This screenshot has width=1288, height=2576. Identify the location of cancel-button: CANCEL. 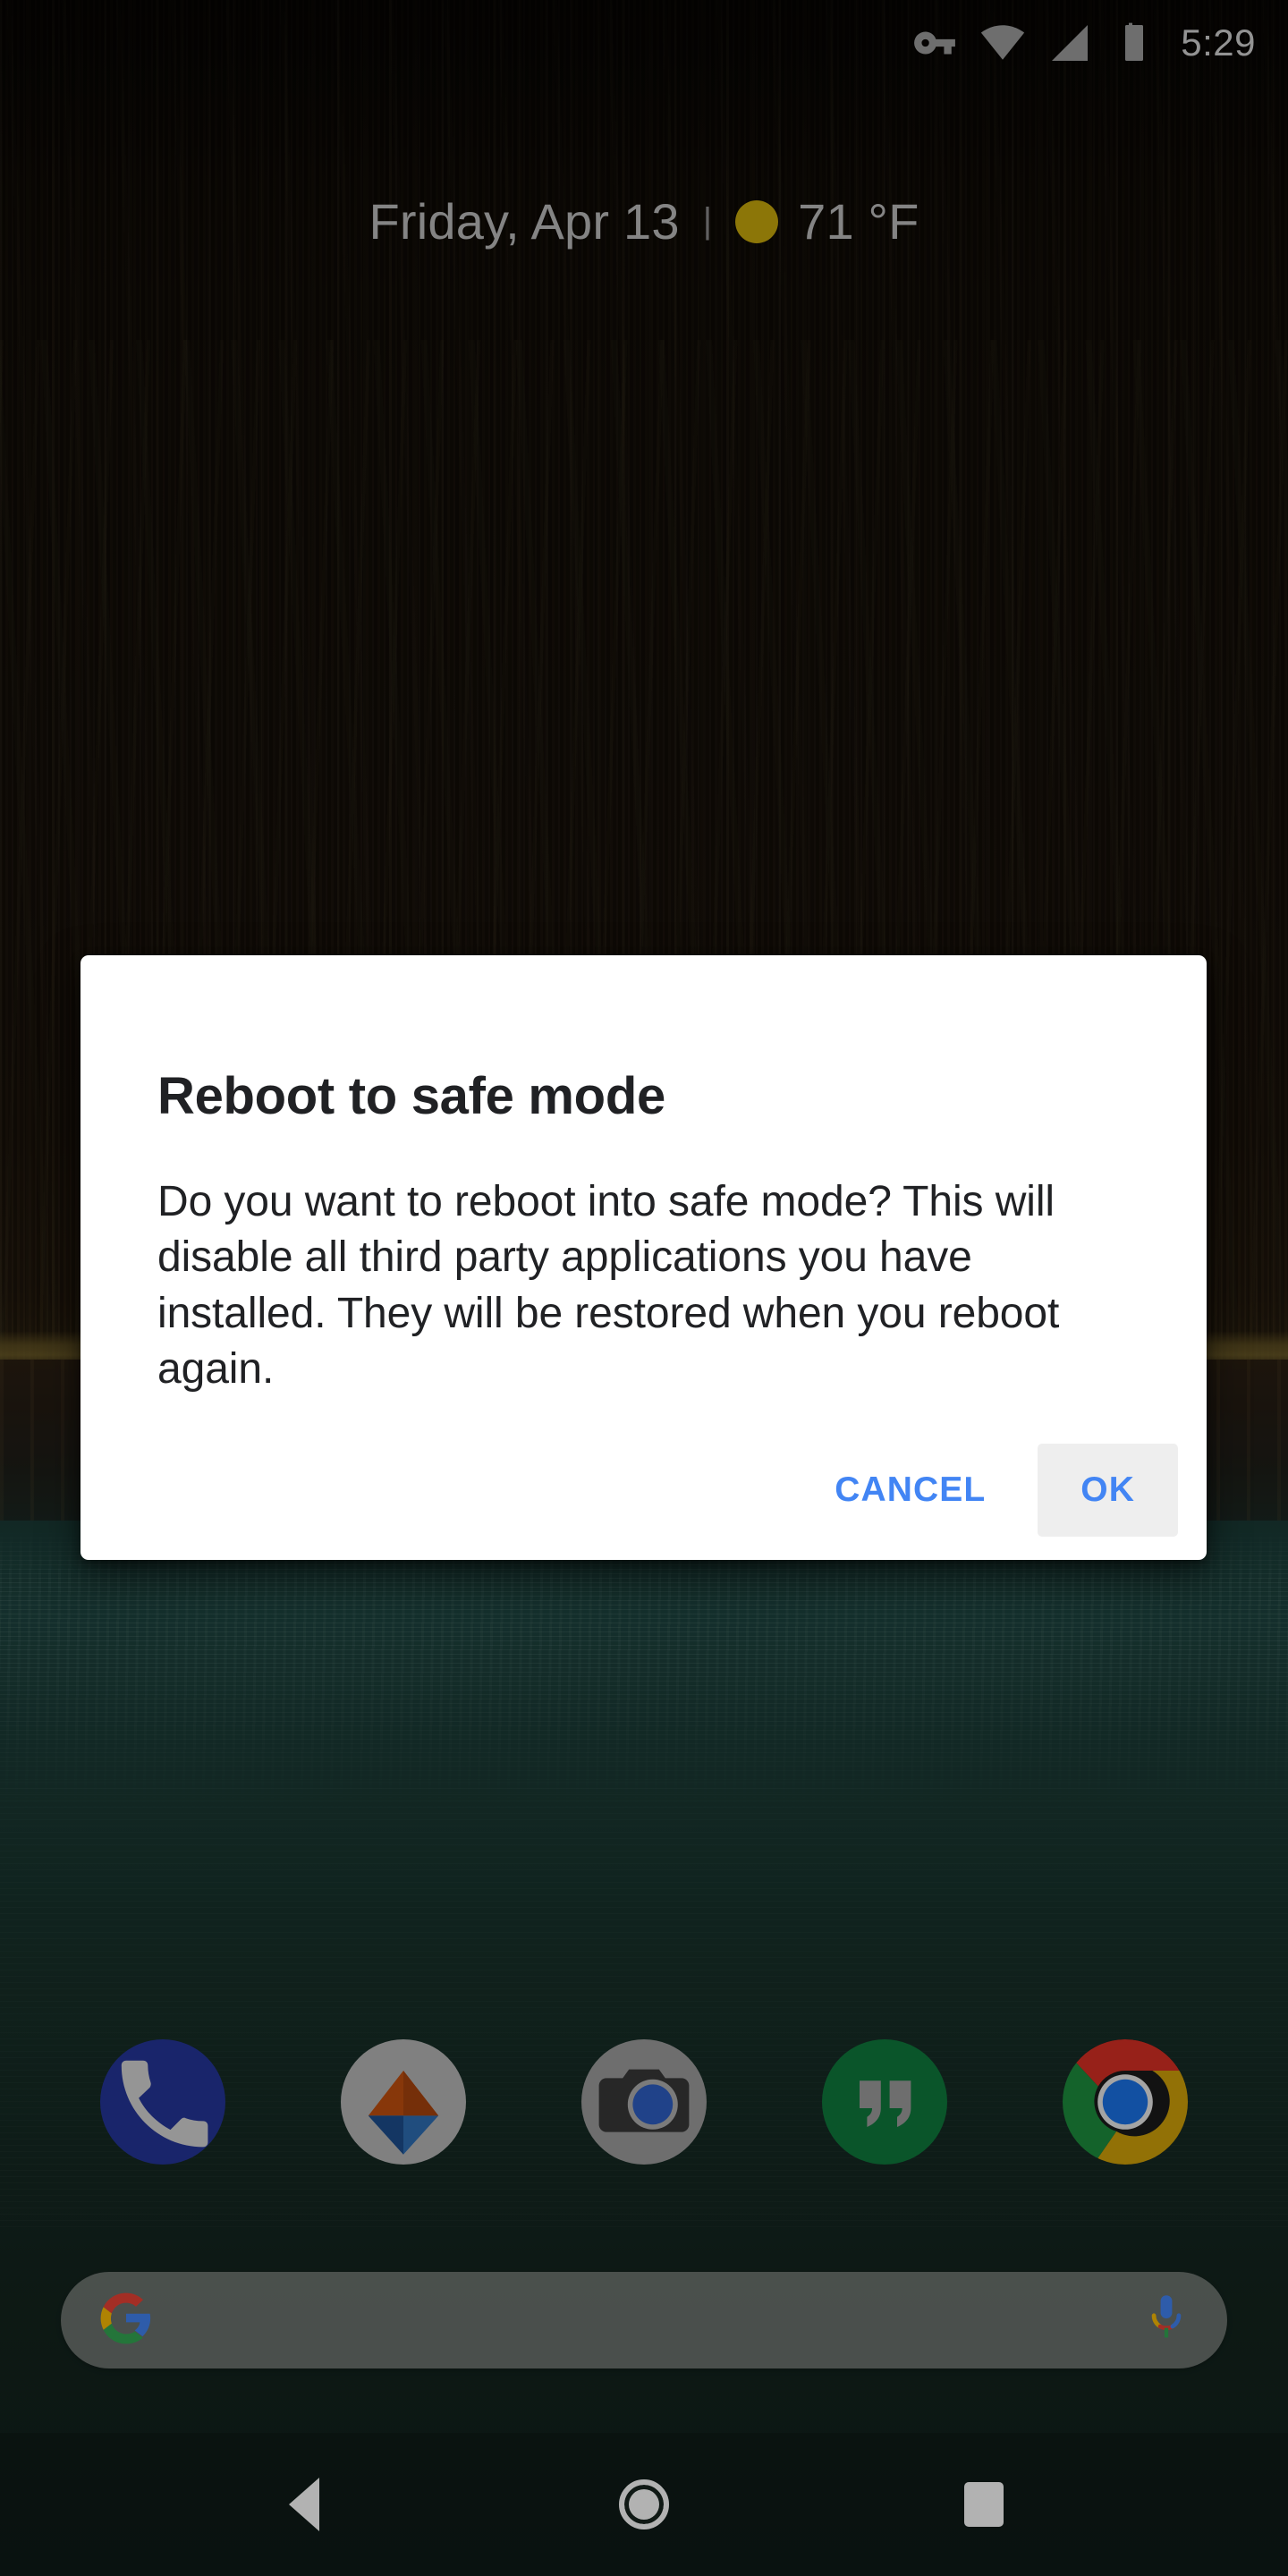
(910, 1490).